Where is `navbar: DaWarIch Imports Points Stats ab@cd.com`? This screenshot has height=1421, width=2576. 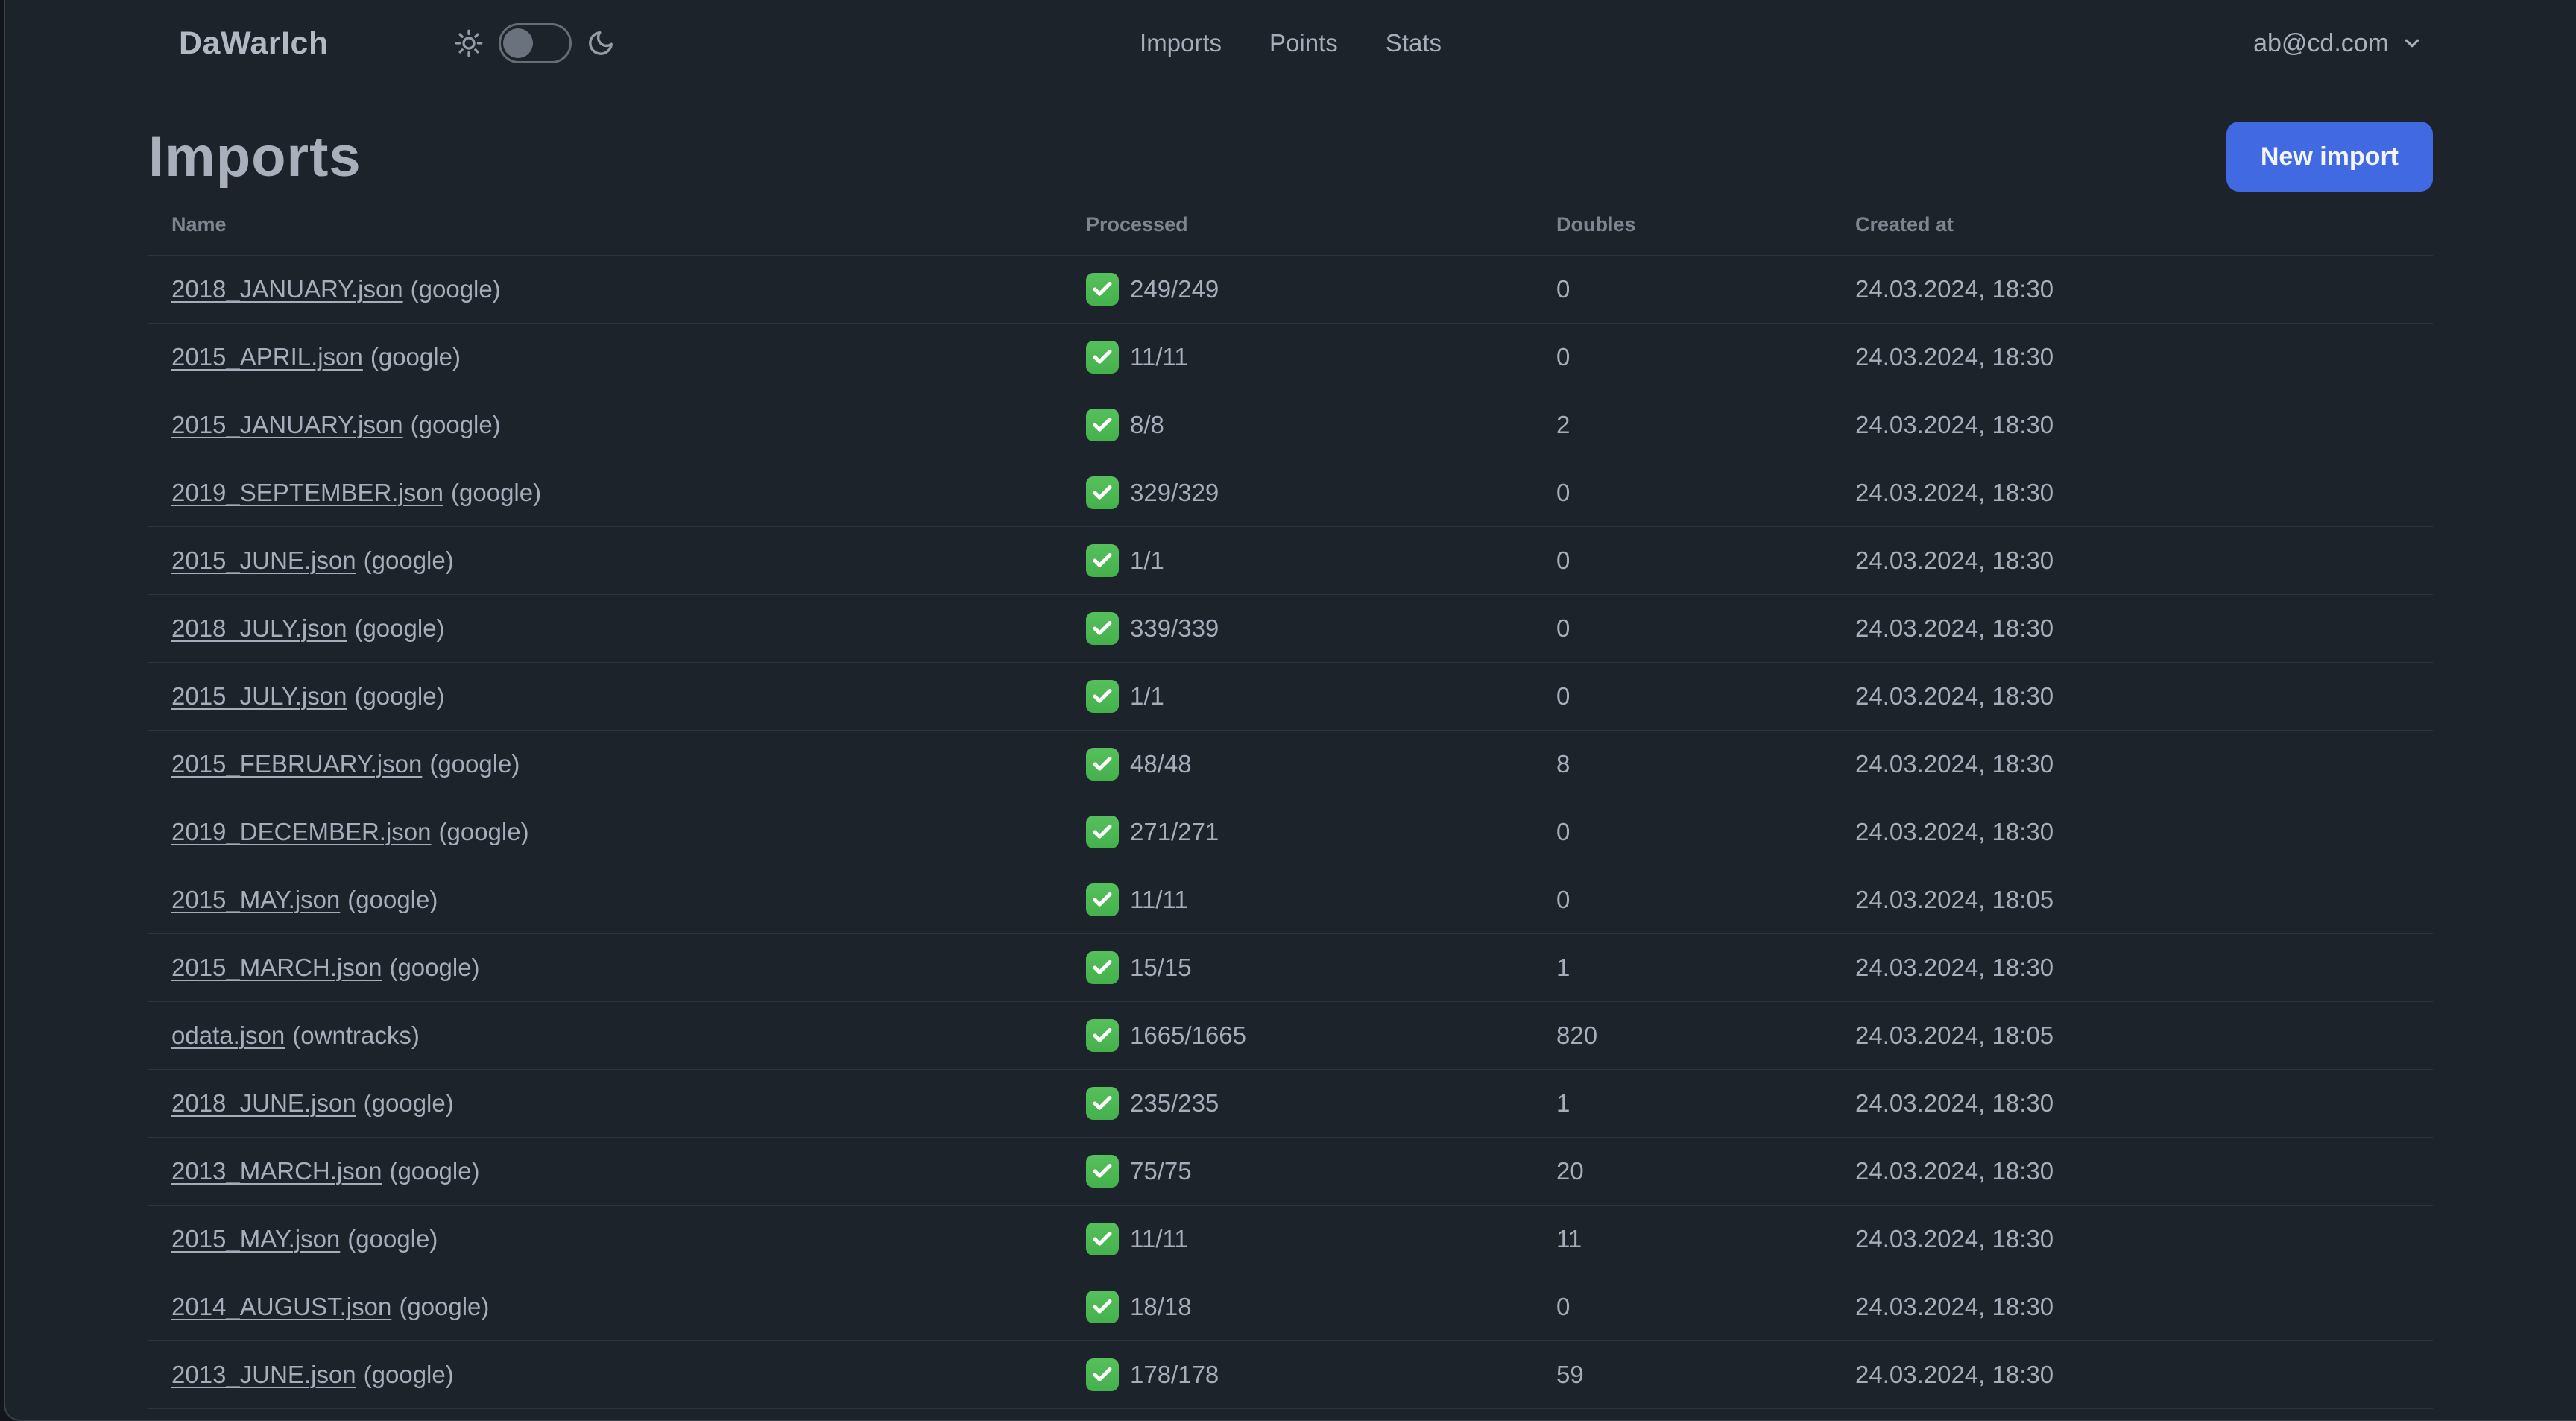 navbar: DaWarIch Imports Points Stats ab@cd.com is located at coordinates (1290, 43).